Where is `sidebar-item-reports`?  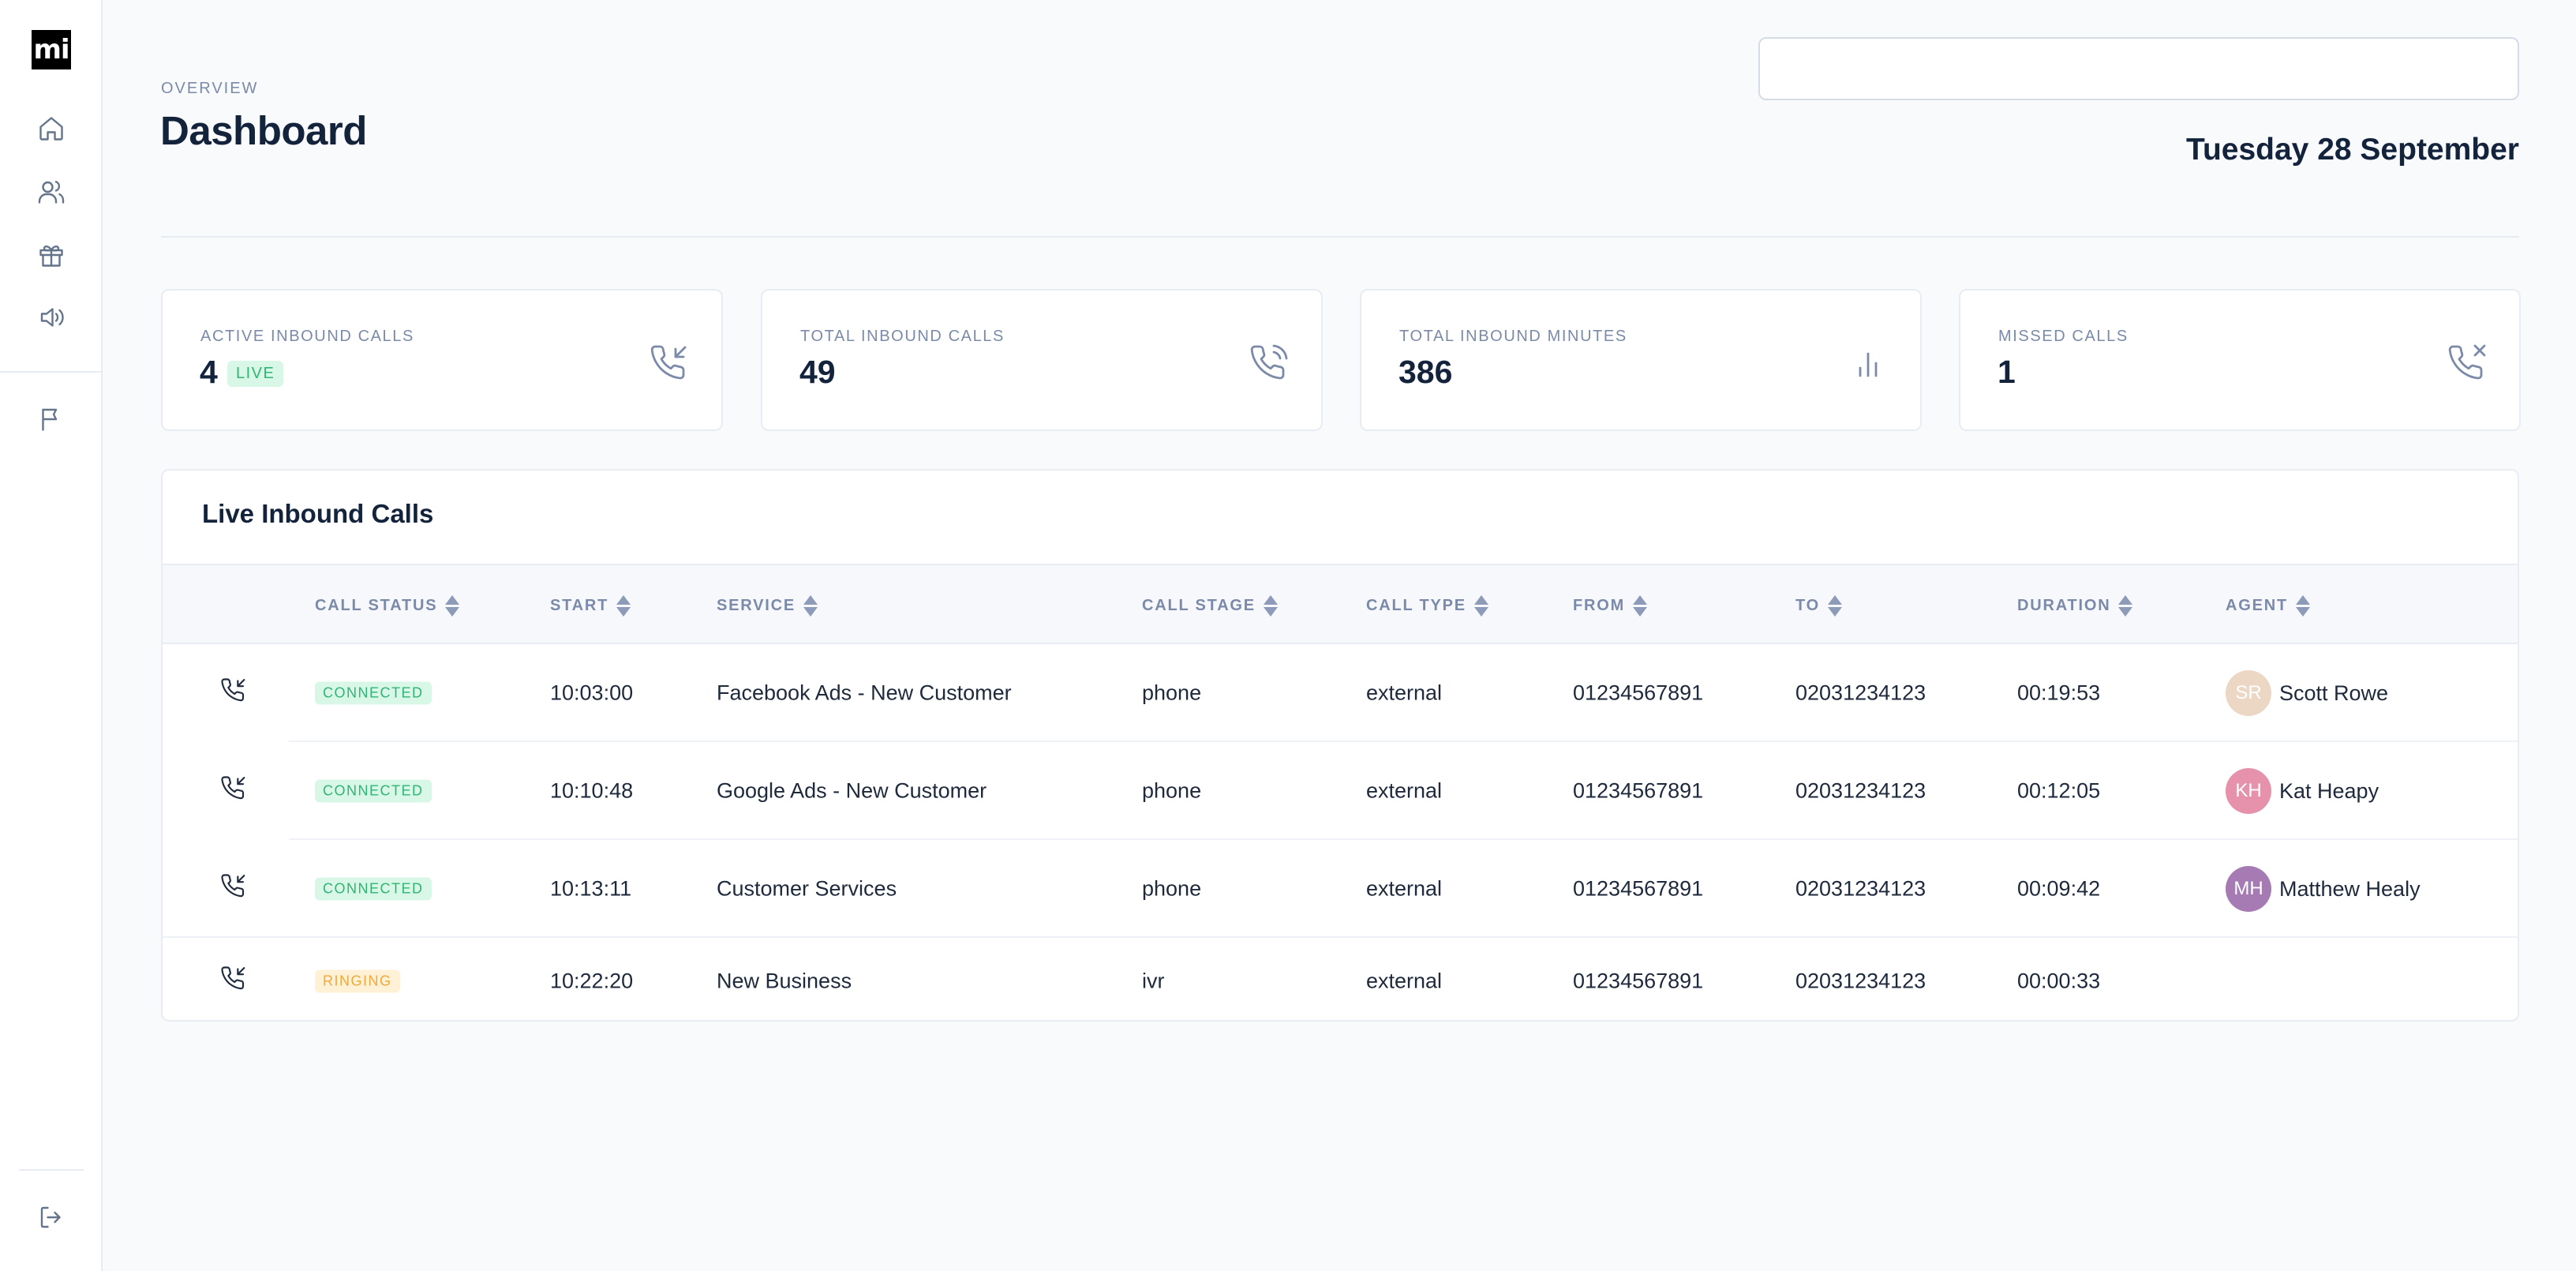 sidebar-item-reports is located at coordinates (51, 421).